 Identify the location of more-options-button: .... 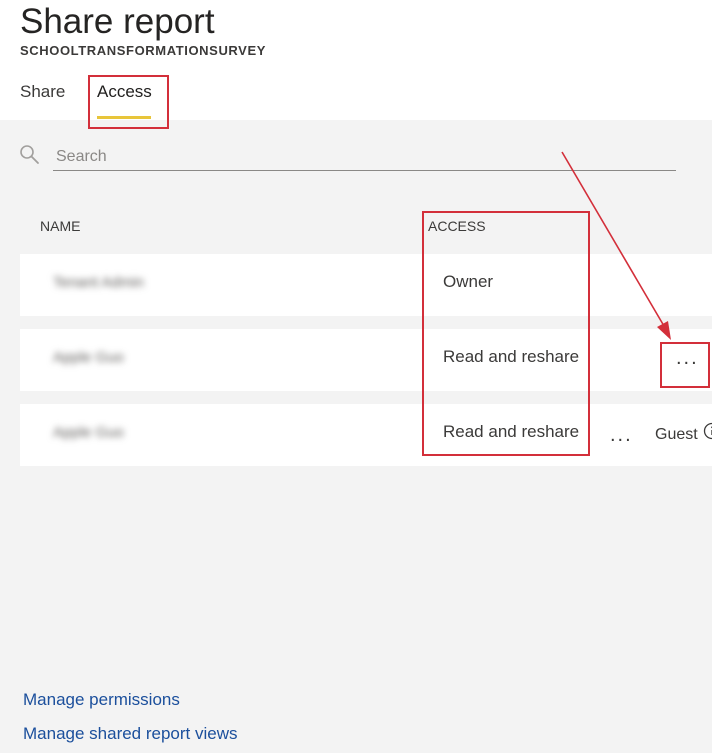
(621, 435).